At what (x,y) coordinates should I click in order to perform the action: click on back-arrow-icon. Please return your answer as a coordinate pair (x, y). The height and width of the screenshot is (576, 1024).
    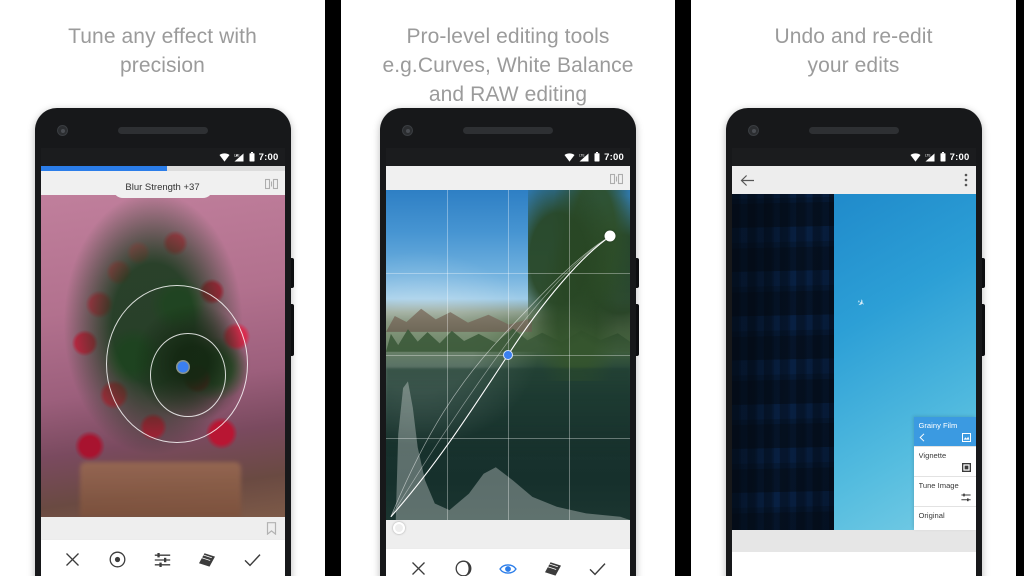
    Looking at the image, I should click on (747, 180).